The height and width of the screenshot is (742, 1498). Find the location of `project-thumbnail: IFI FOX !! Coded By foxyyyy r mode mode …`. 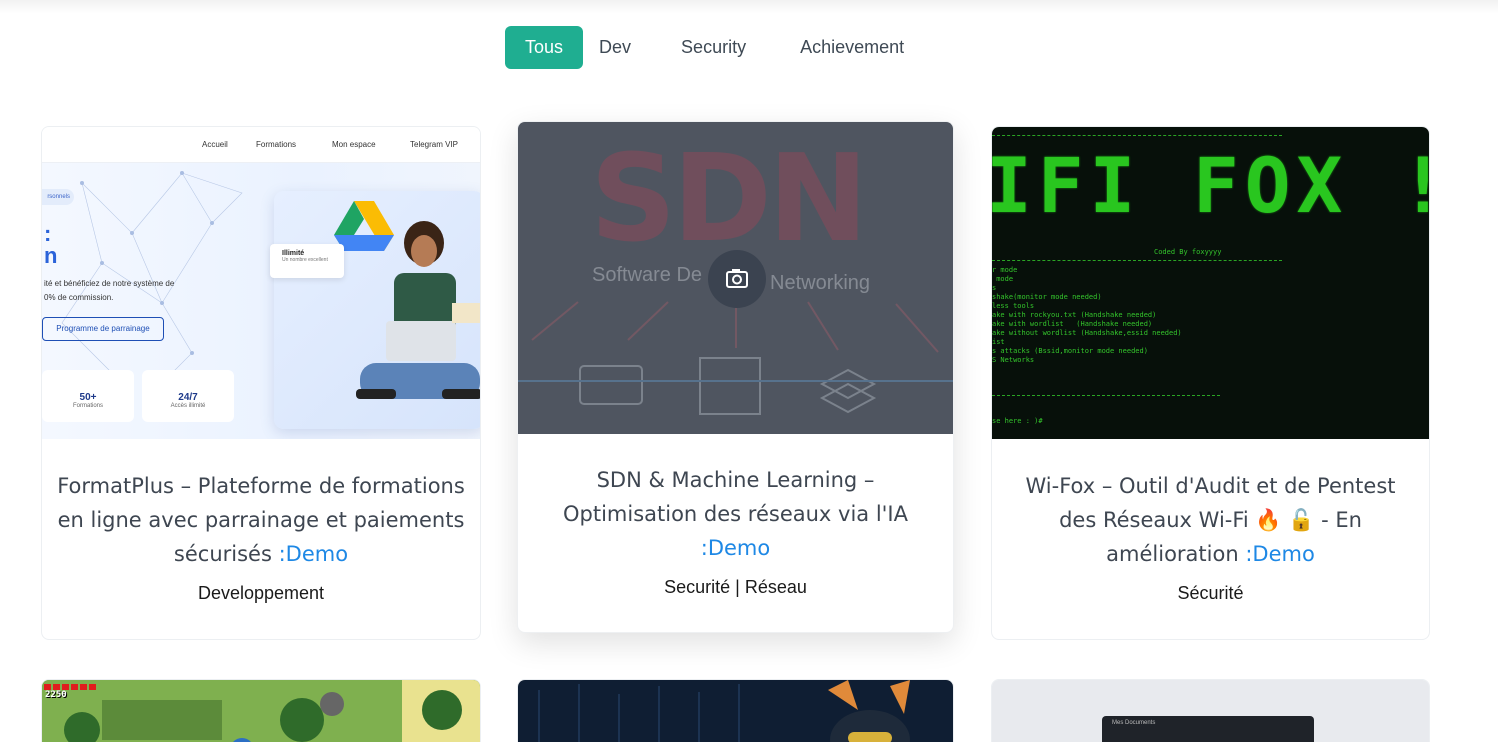

project-thumbnail: IFI FOX !! Coded By foxyyyy r mode mode … is located at coordinates (1210, 283).